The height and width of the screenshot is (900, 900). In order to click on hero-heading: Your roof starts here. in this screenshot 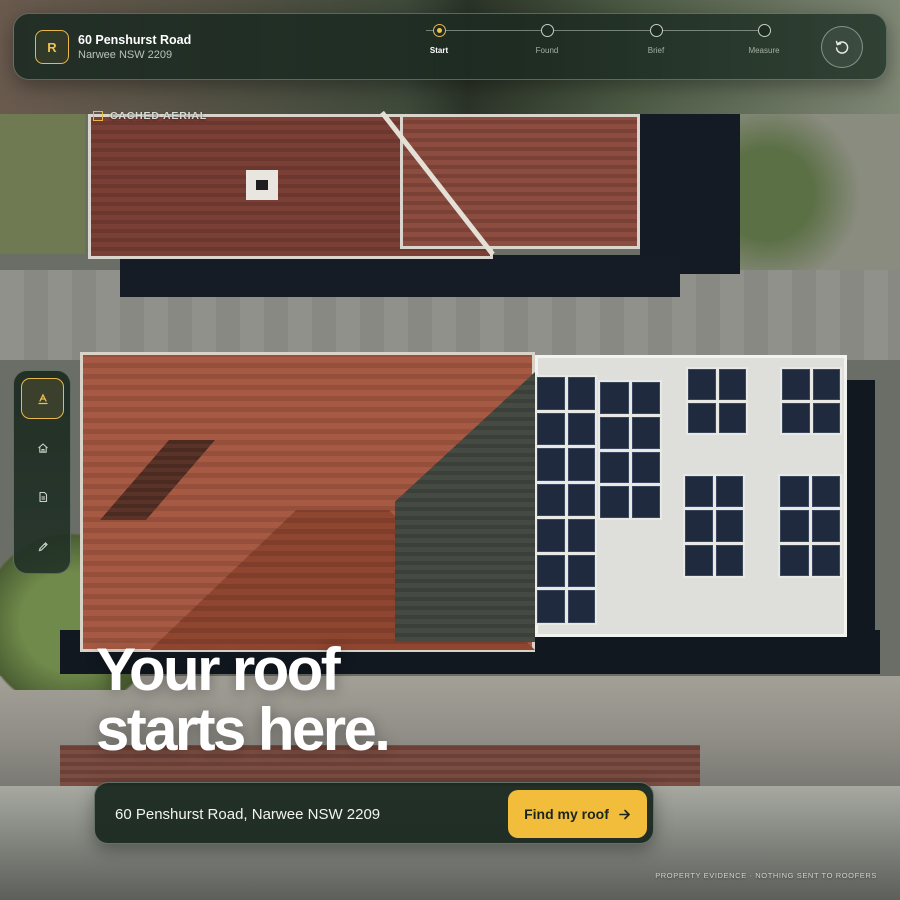, I will do `click(243, 699)`.